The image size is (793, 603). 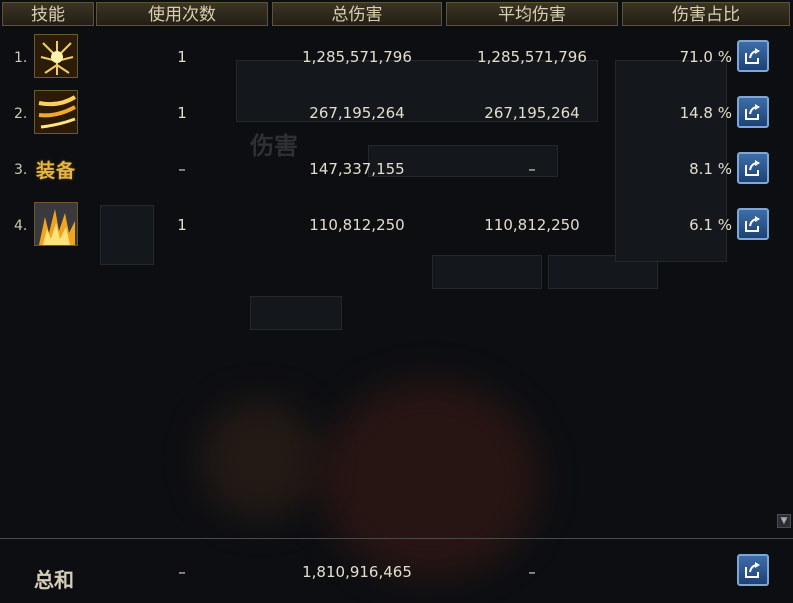 I want to click on row-index: 3., so click(x=21, y=170).